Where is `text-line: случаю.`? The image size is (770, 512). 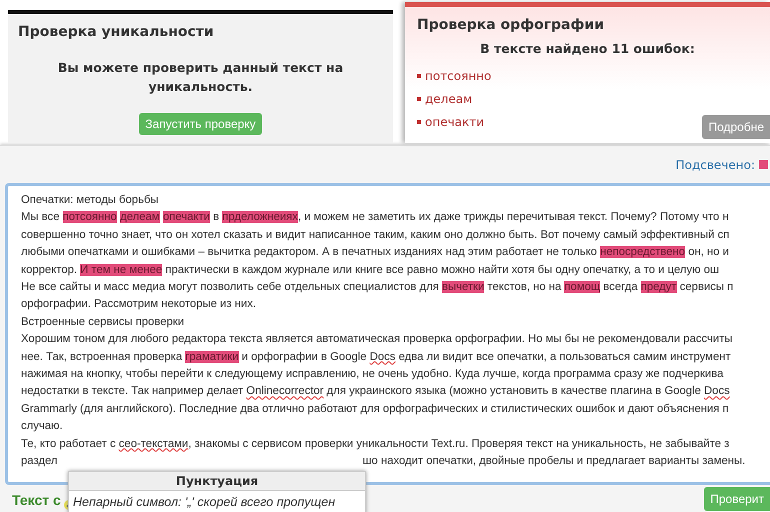
text-line: случаю. is located at coordinates (42, 426).